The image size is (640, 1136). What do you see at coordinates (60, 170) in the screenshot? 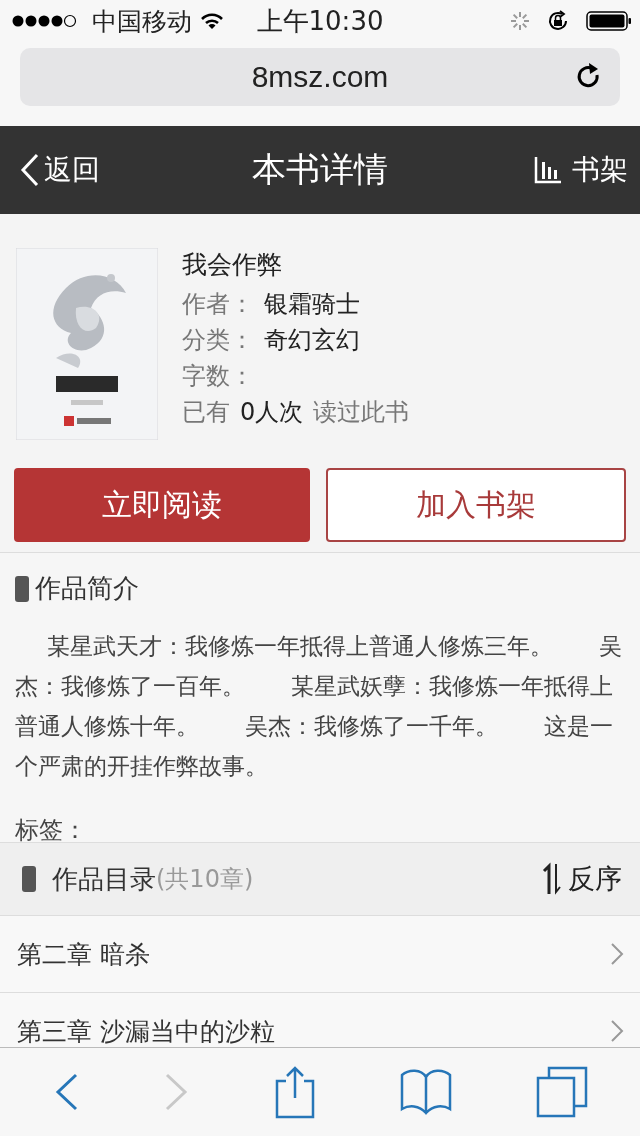
I see `back-button: 返回` at bounding box center [60, 170].